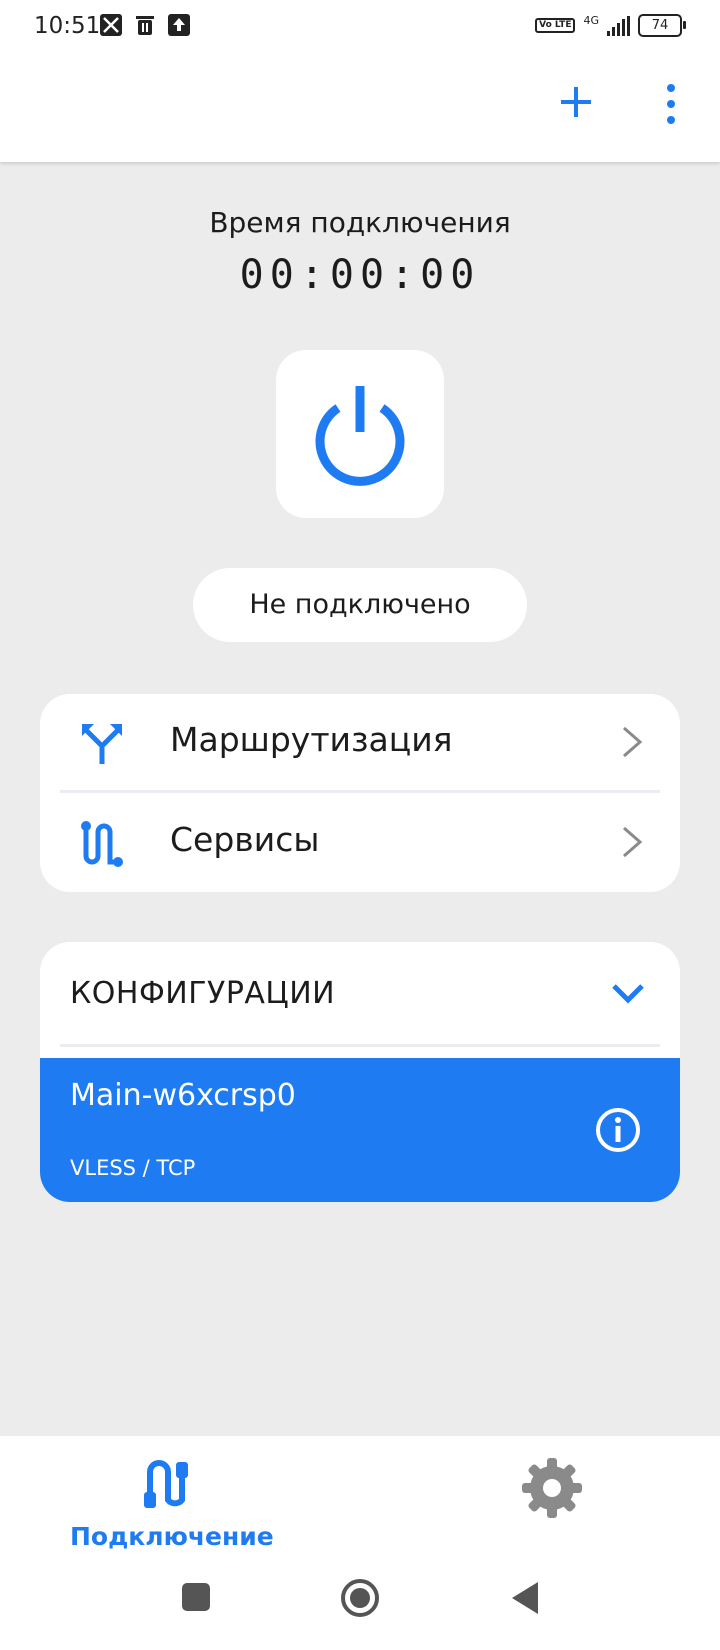  Describe the element at coordinates (179, 25) in the screenshot. I see `upload-icon` at that location.